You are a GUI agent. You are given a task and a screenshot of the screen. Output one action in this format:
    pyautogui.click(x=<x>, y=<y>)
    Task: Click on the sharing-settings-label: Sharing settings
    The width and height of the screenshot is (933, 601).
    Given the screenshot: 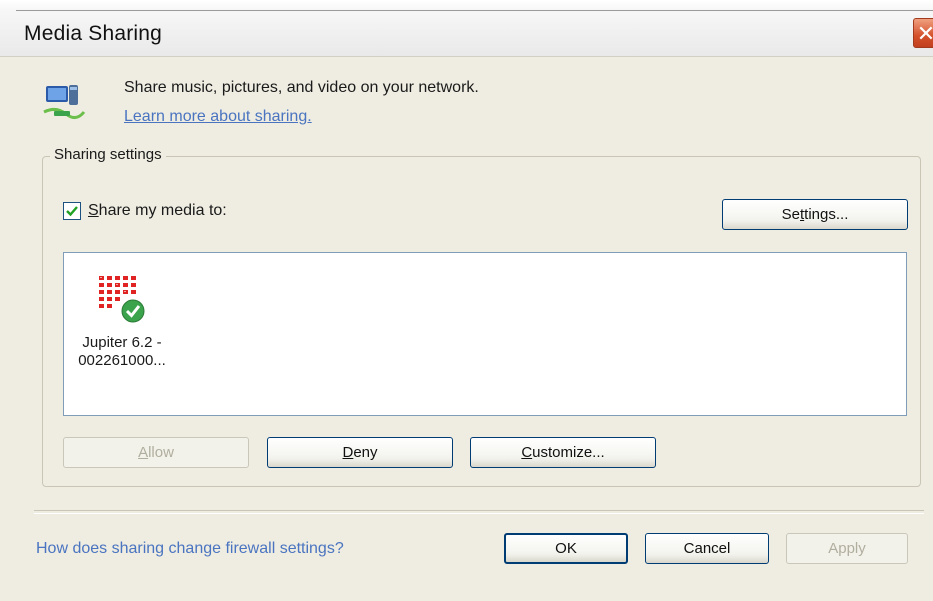 What is the action you would take?
    pyautogui.click(x=108, y=154)
    